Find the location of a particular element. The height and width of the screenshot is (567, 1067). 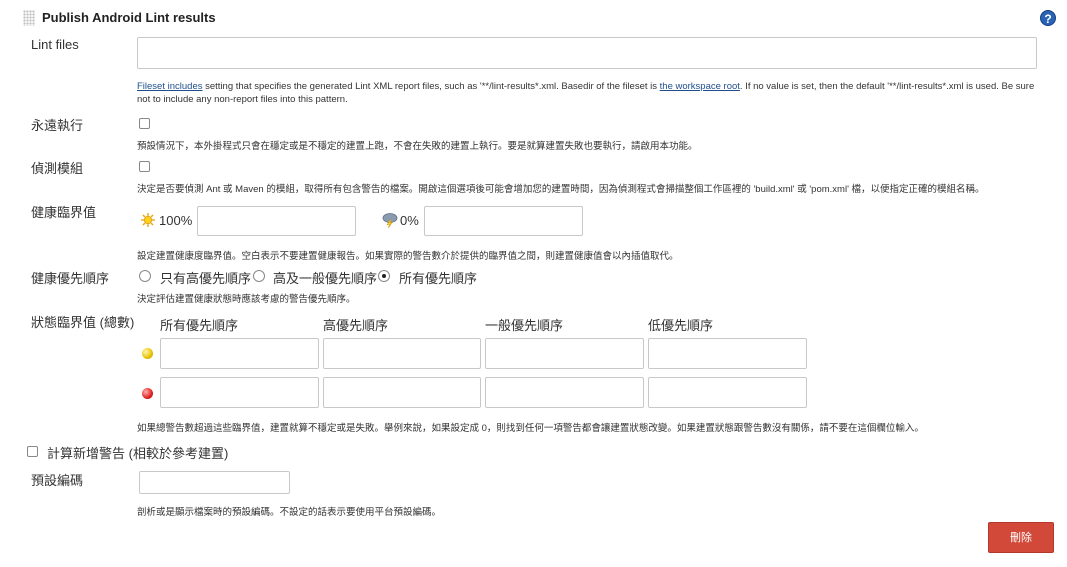

column-header-all-priorities: 所有優先順序 is located at coordinates (199, 325).